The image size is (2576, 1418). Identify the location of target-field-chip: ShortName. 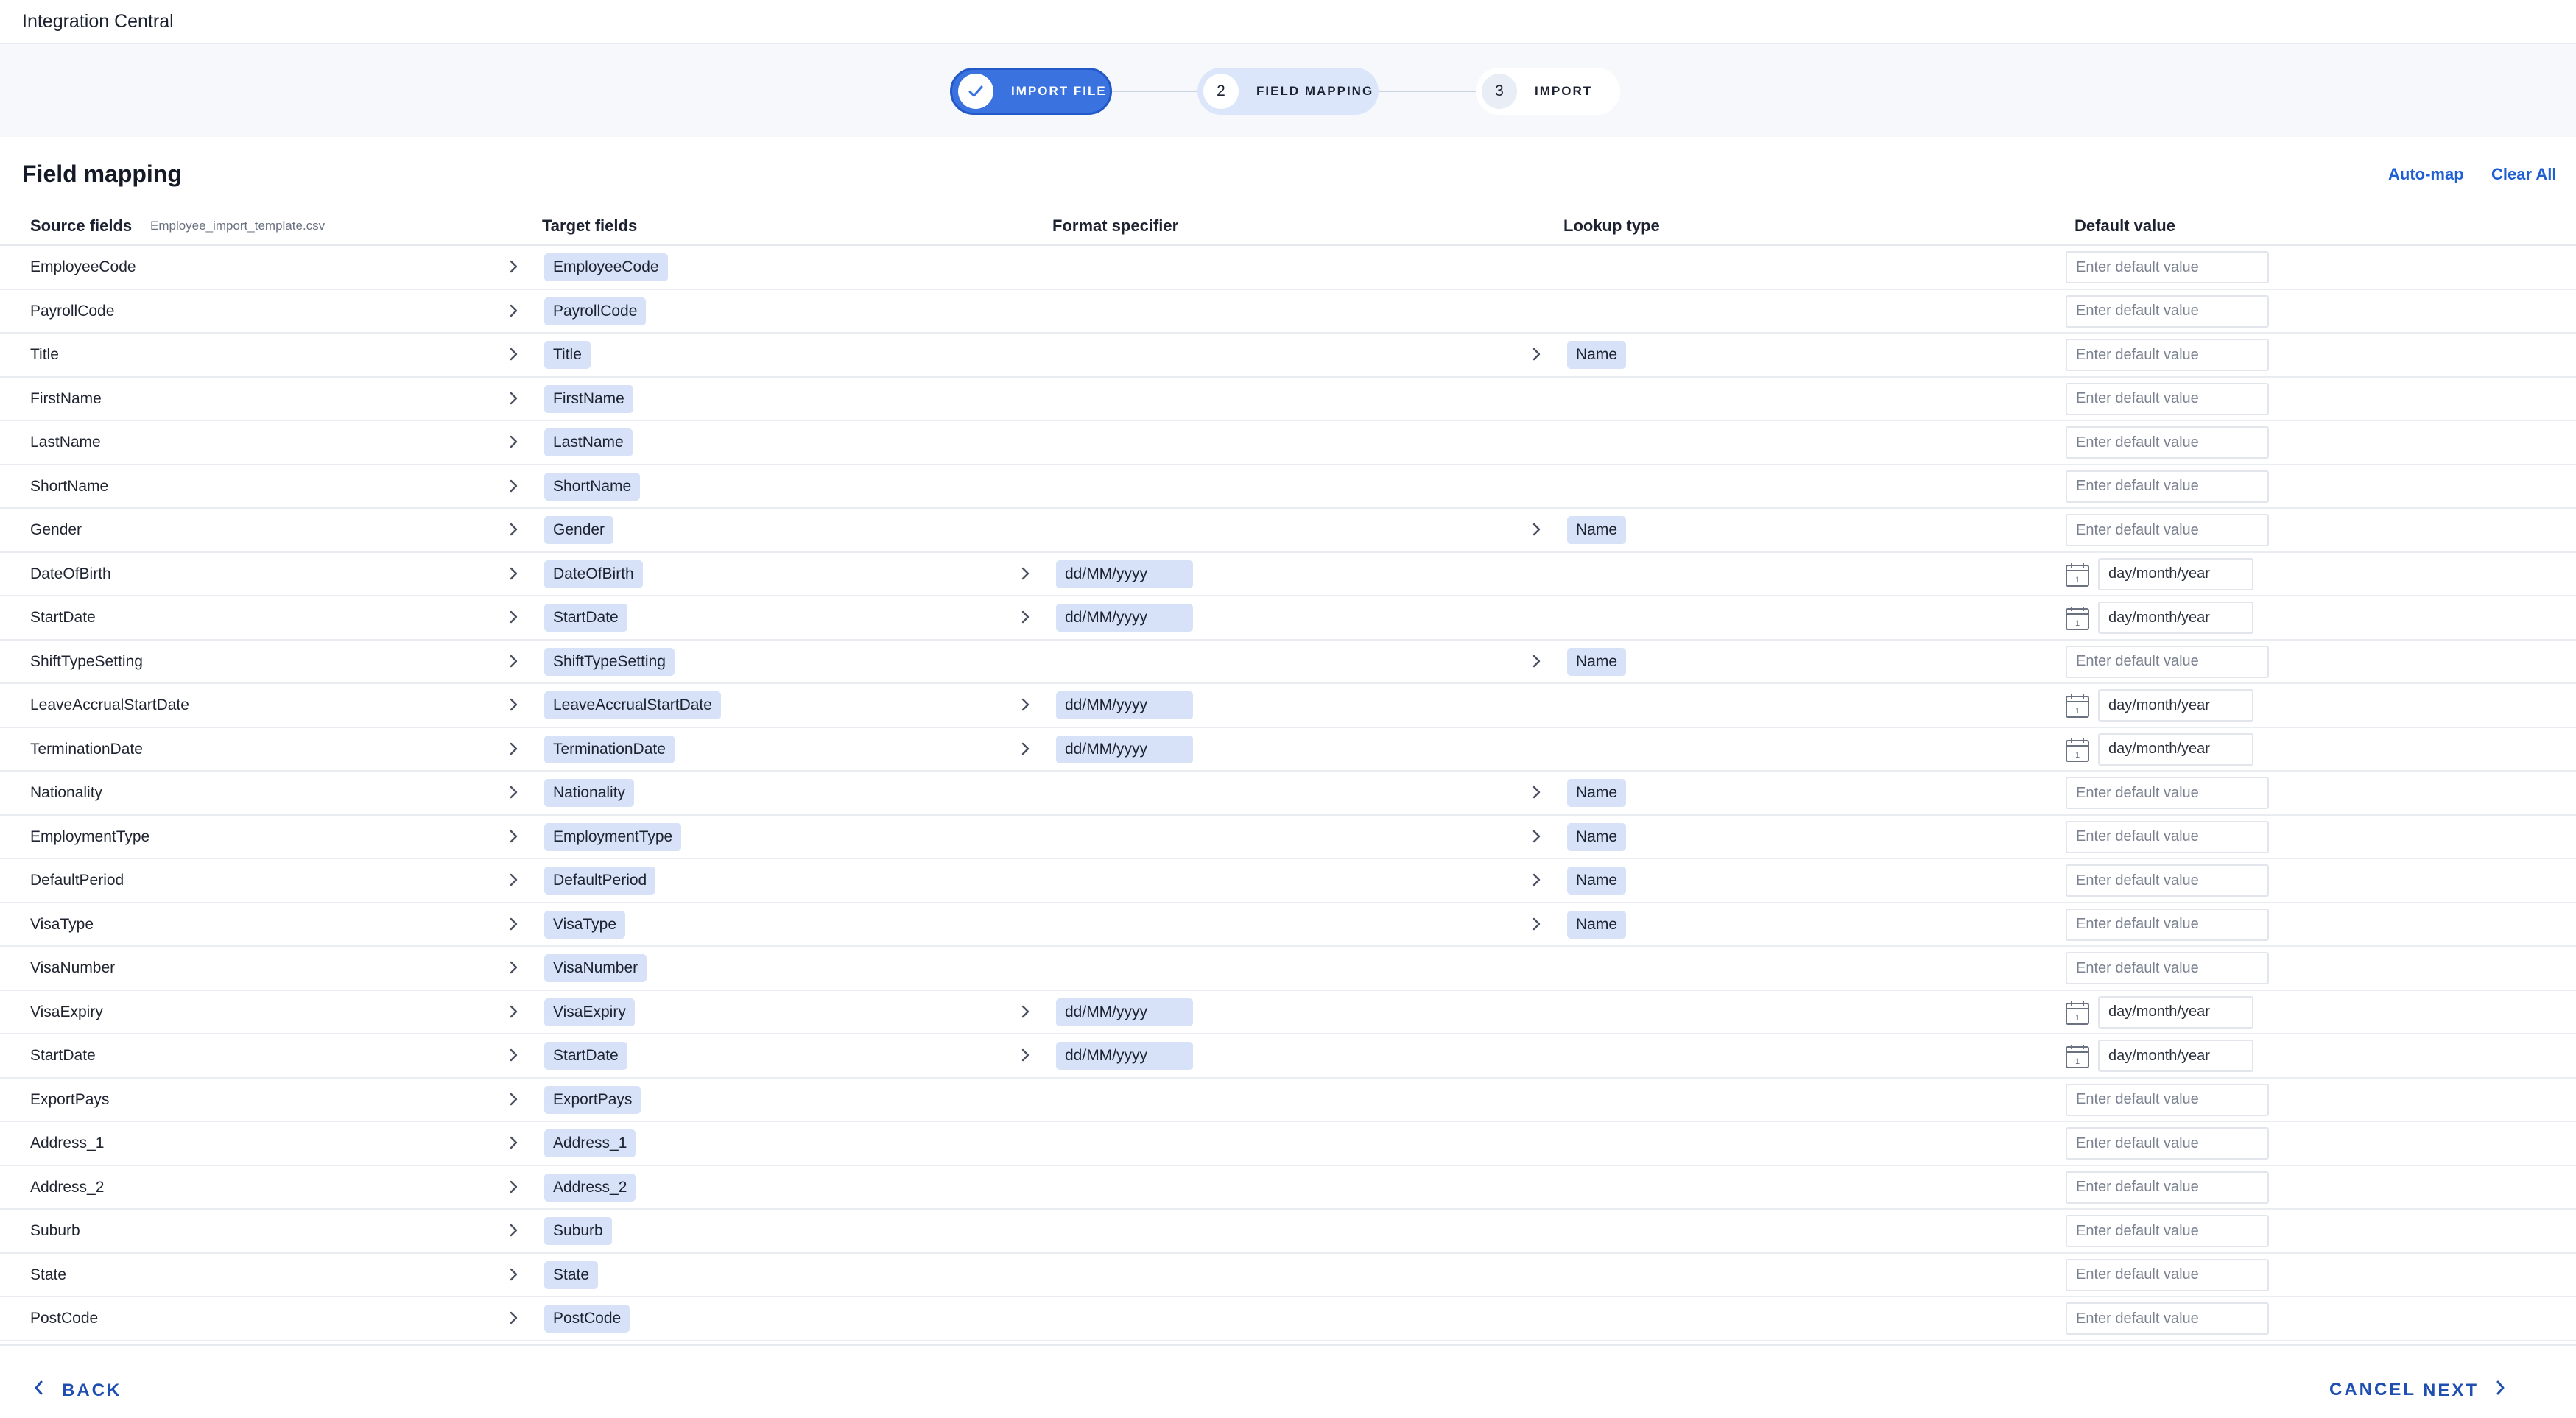
(592, 487).